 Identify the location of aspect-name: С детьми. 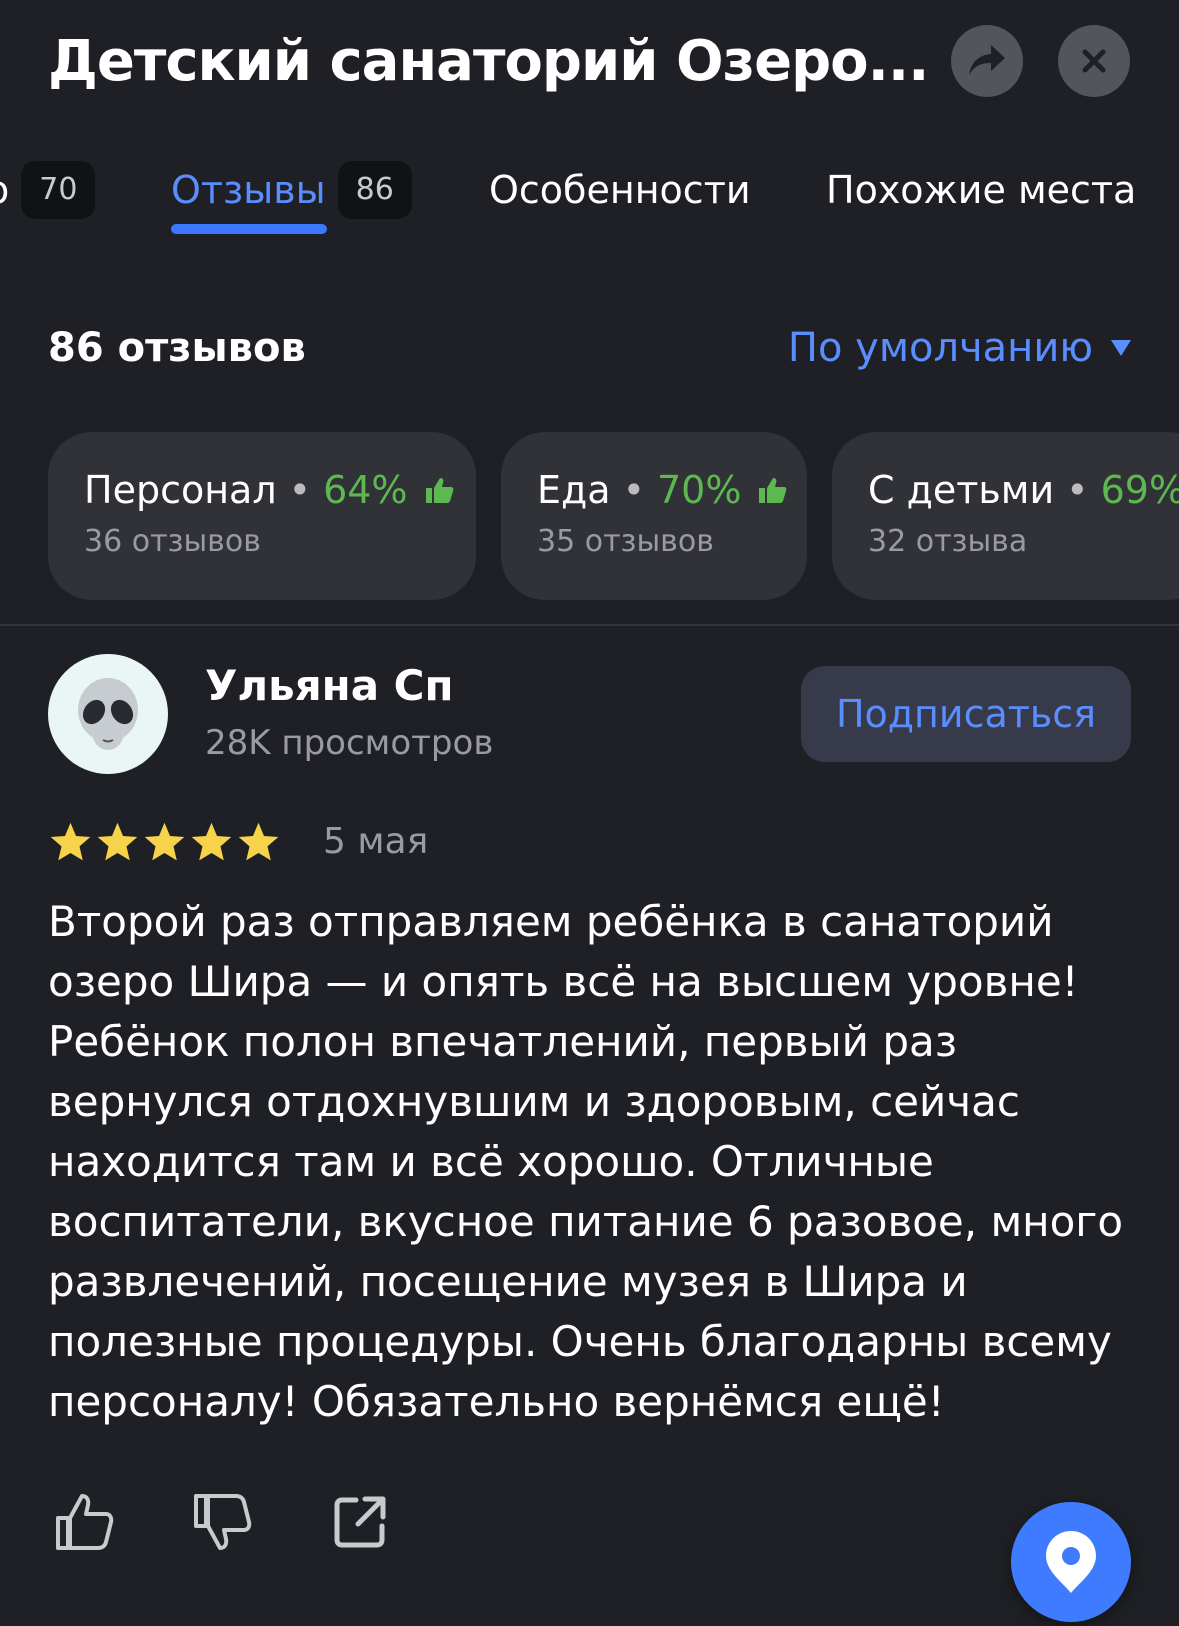
(961, 490).